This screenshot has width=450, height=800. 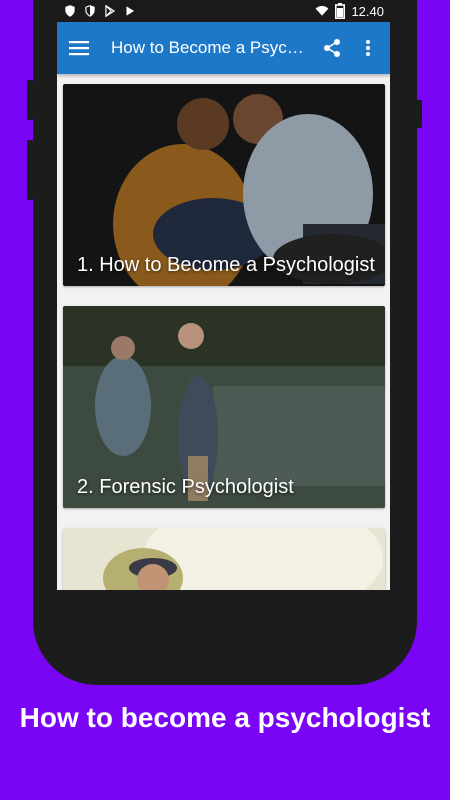 I want to click on wifi-icon, so click(x=322, y=11).